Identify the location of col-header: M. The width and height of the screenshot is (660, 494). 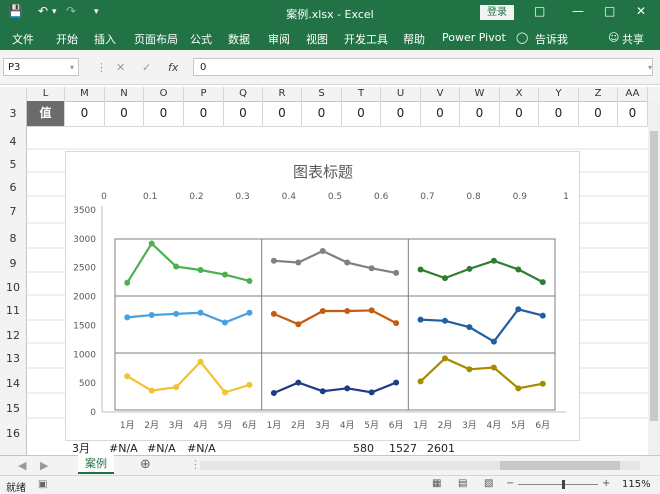
(85, 94).